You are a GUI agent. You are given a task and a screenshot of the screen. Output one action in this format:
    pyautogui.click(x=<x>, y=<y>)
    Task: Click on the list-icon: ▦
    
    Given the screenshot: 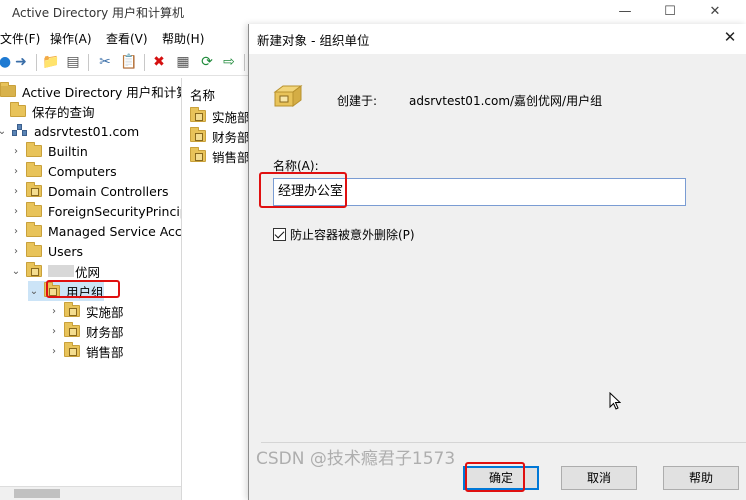 What is the action you would take?
    pyautogui.click(x=183, y=62)
    